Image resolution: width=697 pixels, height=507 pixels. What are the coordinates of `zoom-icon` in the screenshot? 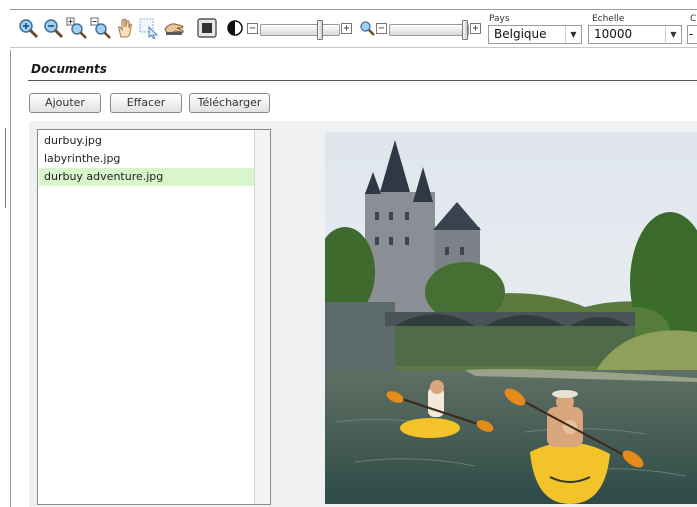 It's located at (367, 28).